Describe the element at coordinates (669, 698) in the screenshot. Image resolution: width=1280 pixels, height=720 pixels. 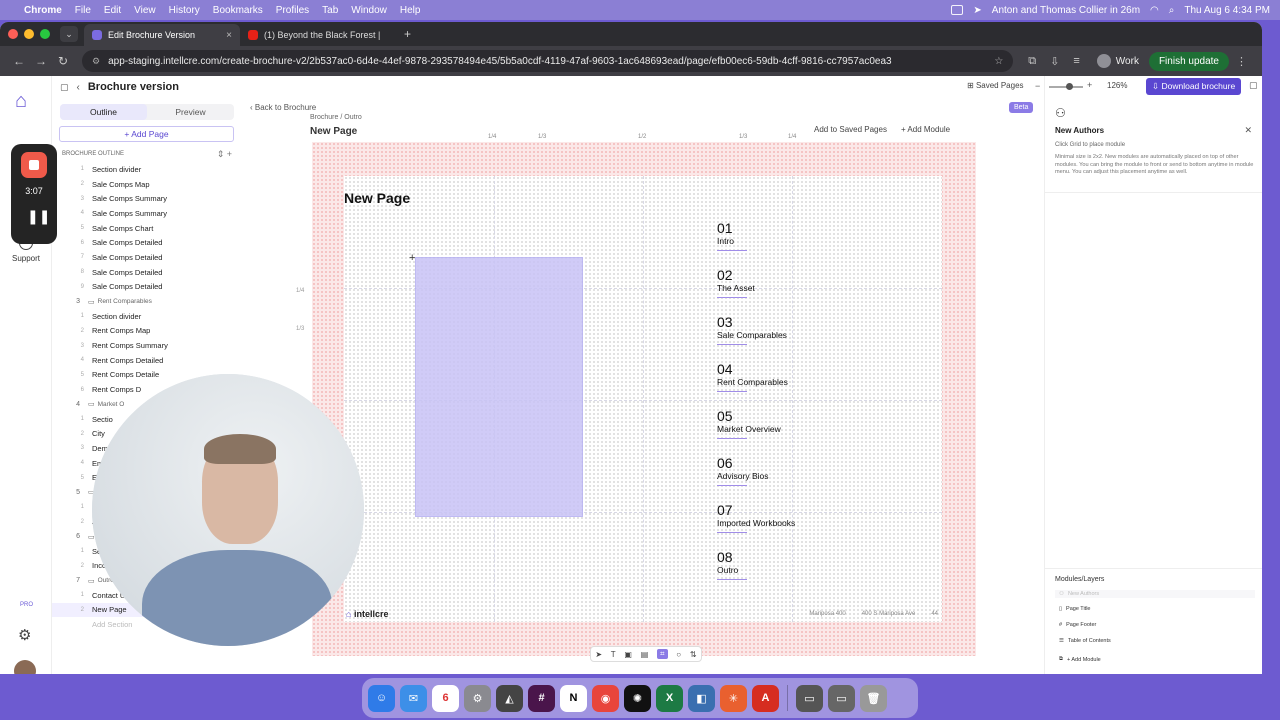
I see `excel-icon: X` at that location.